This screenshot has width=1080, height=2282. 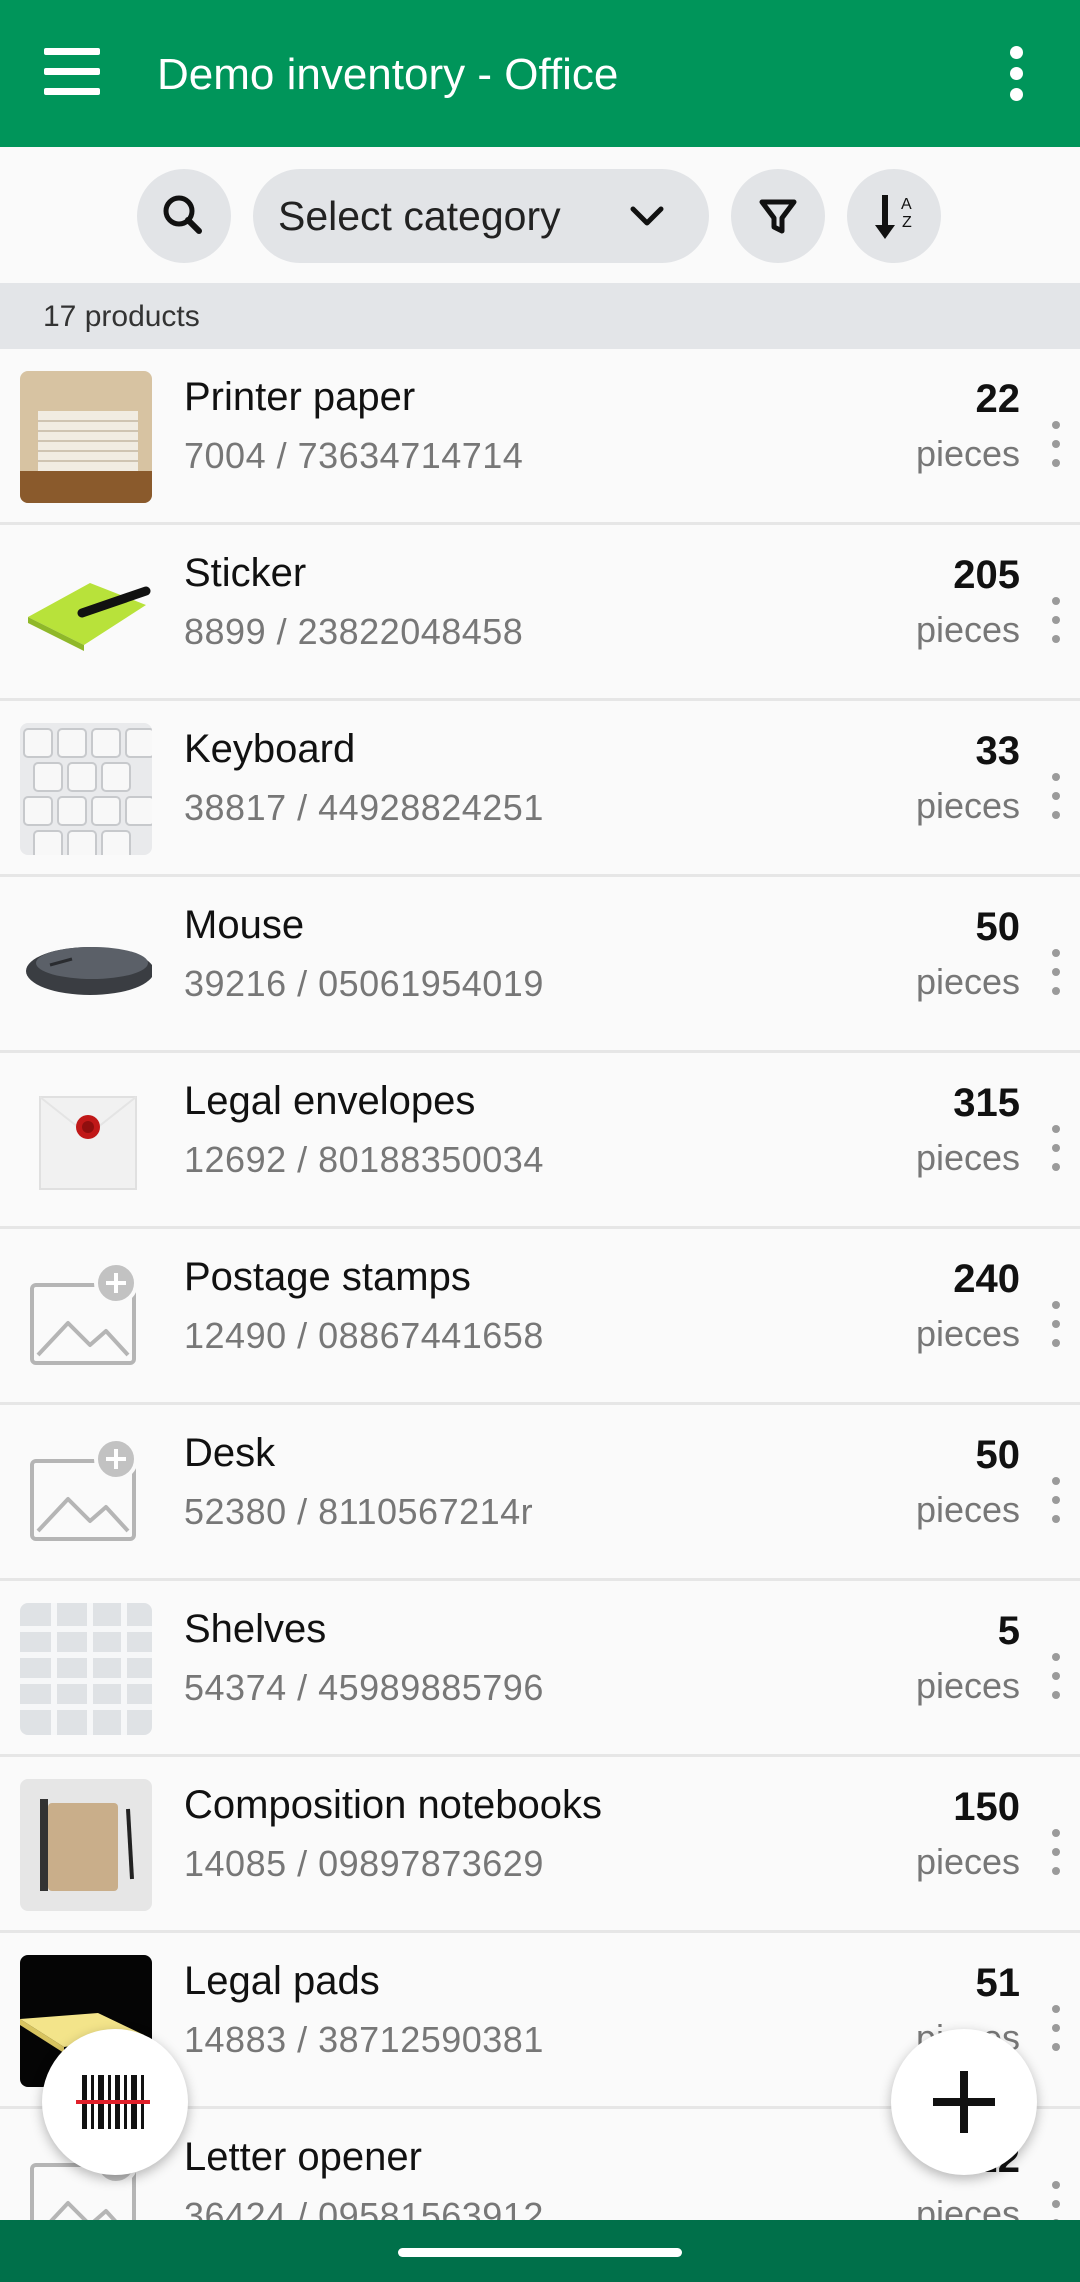 I want to click on product-code: 38817 / 44928824251, so click(x=364, y=807).